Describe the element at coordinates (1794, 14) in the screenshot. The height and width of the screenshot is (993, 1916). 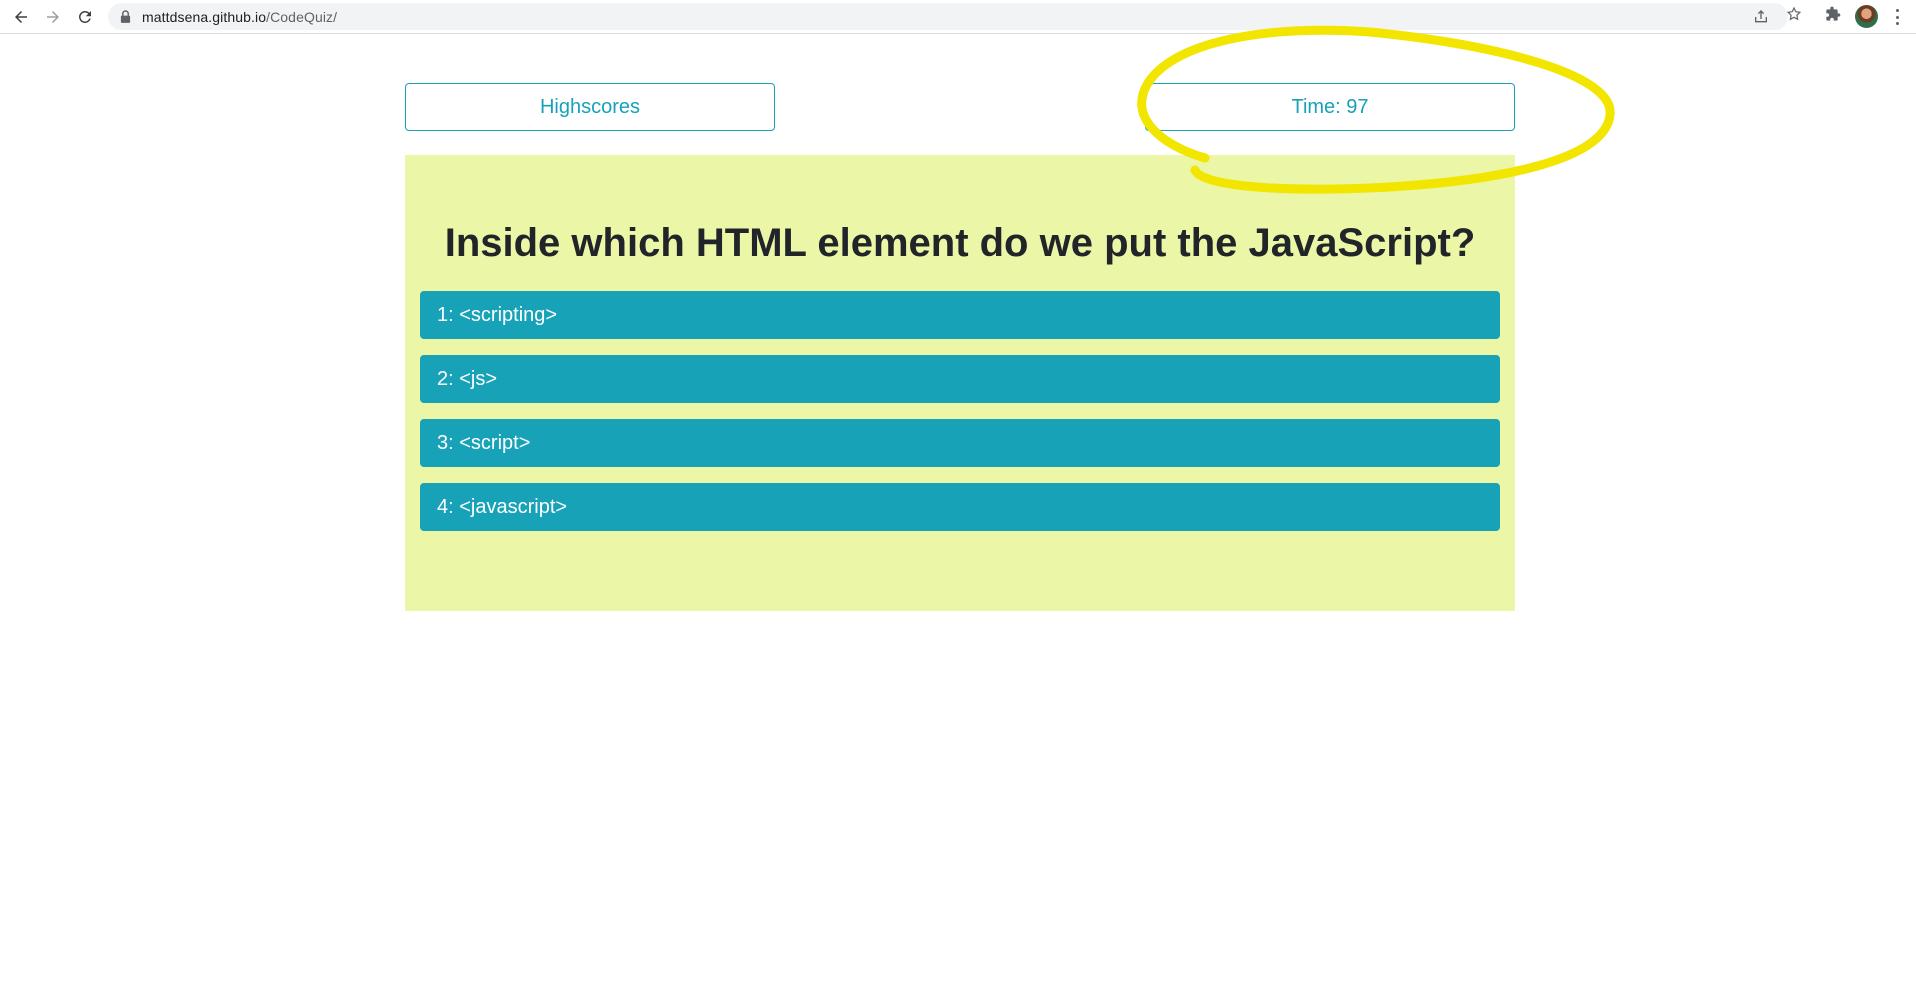
I see `bookmark-star-icon` at that location.